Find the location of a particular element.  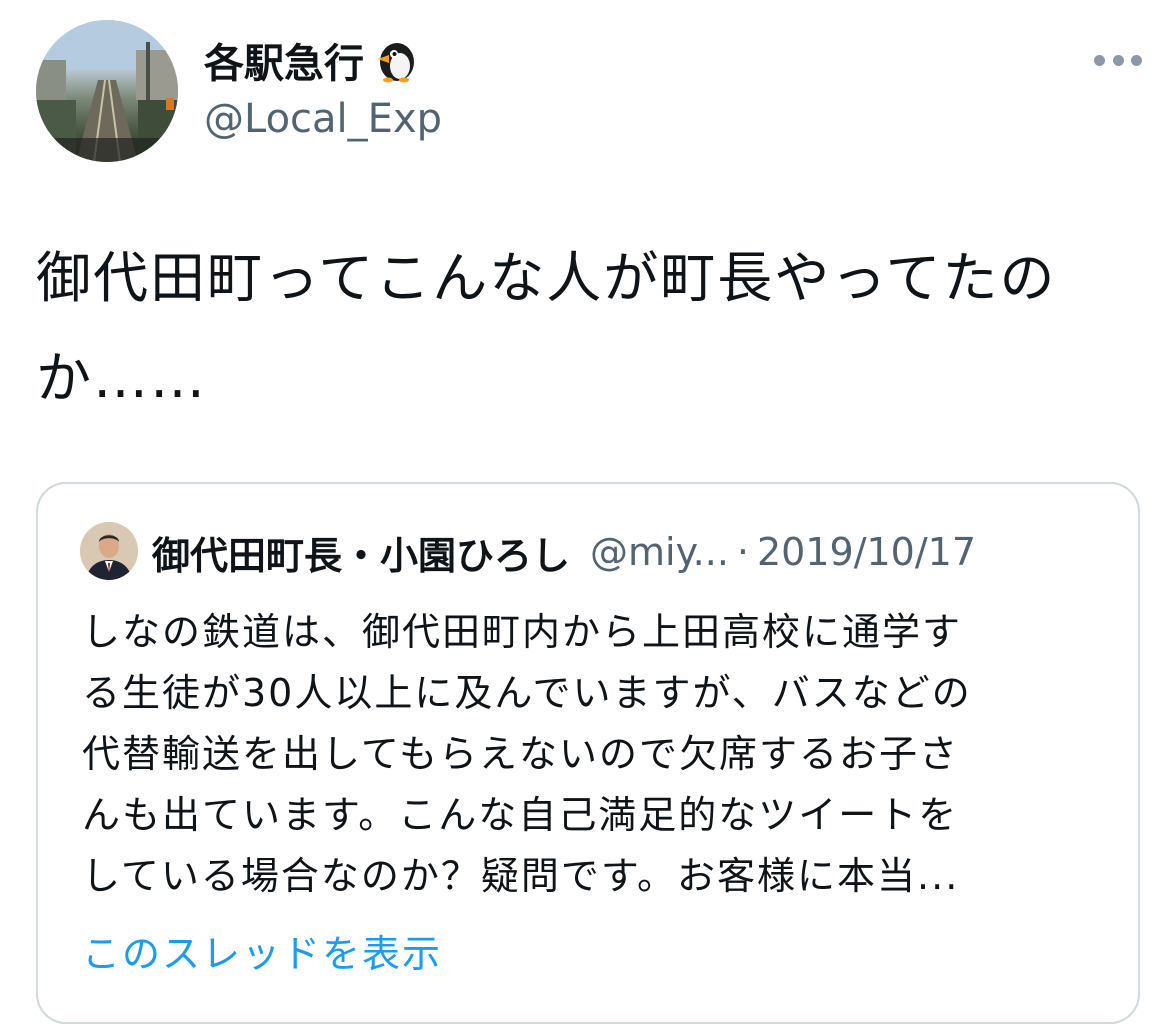

quoted-text-line: しなの鉄道は、御代田町内から上田高校に通学す is located at coordinates (522, 632).